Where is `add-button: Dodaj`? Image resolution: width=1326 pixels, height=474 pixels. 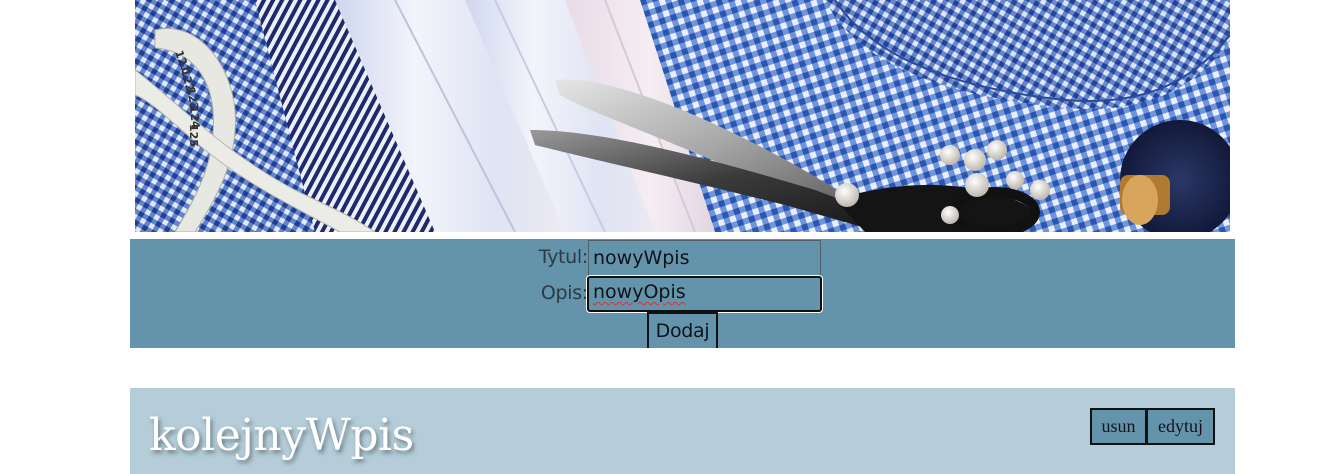
add-button: Dodaj is located at coordinates (682, 330).